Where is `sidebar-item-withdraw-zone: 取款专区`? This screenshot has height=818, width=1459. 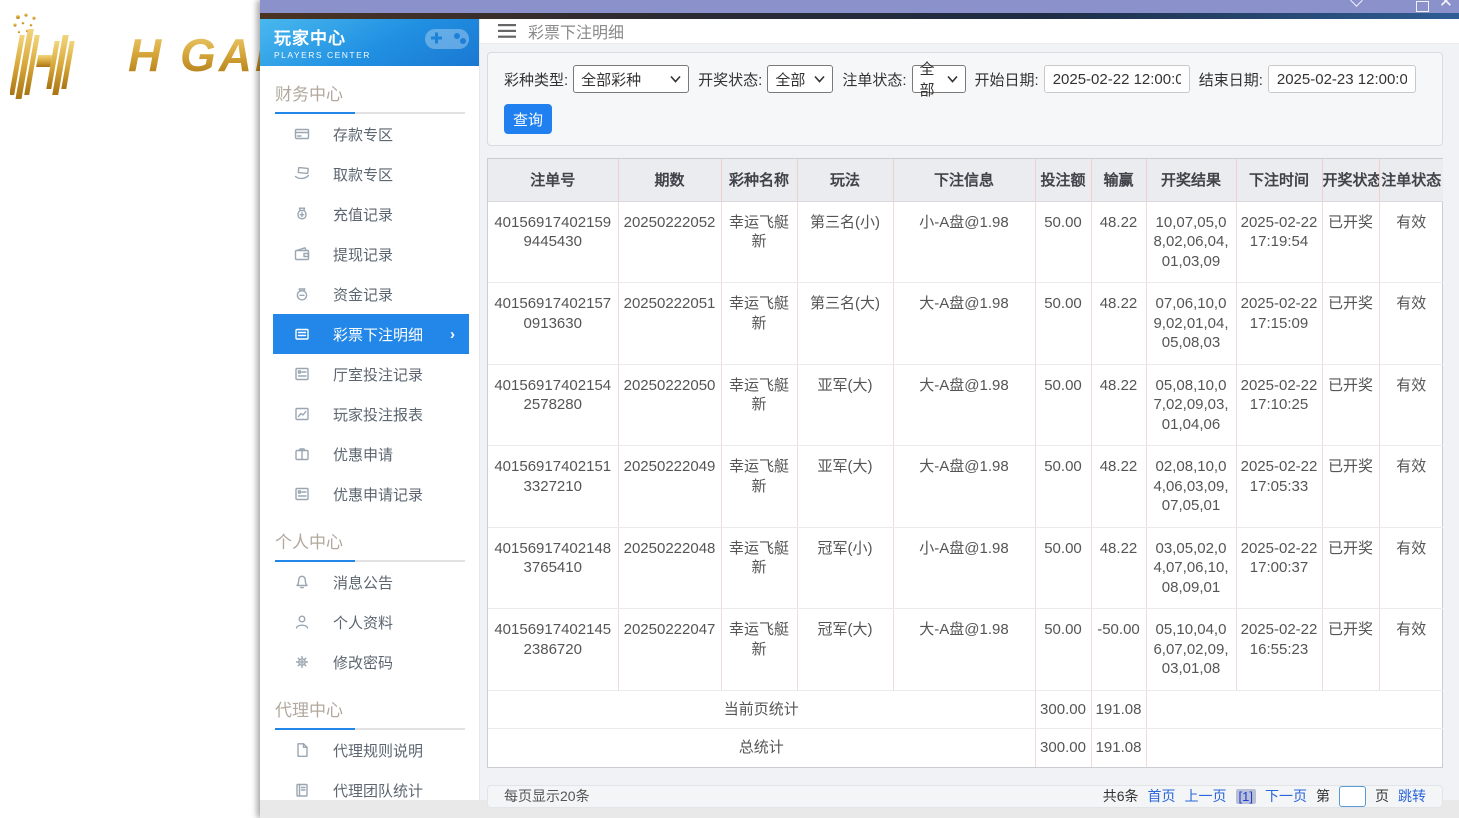 sidebar-item-withdraw-zone: 取款专区 is located at coordinates (371, 174).